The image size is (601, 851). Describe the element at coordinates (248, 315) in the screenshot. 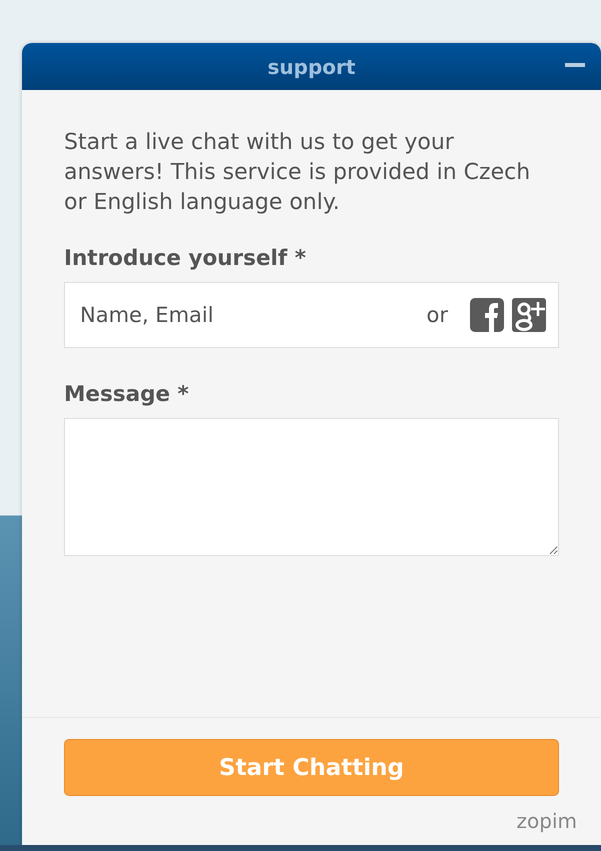

I see `name-email-field: Name, Email` at that location.